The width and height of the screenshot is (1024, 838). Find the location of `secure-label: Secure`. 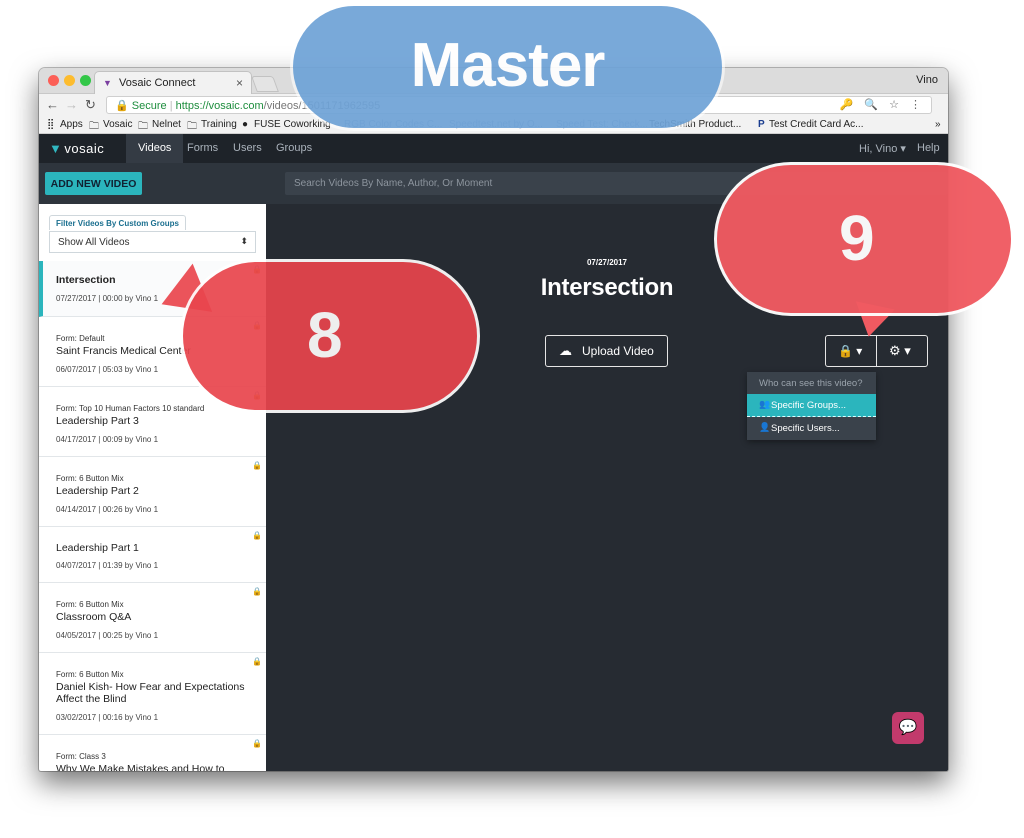

secure-label: Secure is located at coordinates (149, 106).